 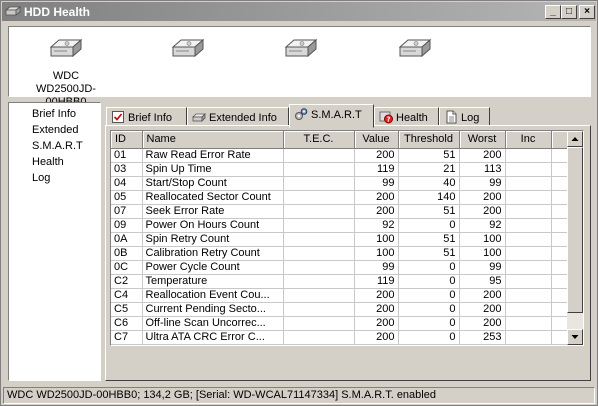 I want to click on table-row: 0C Power Cycle Count 99 0 99, so click(x=340, y=267).